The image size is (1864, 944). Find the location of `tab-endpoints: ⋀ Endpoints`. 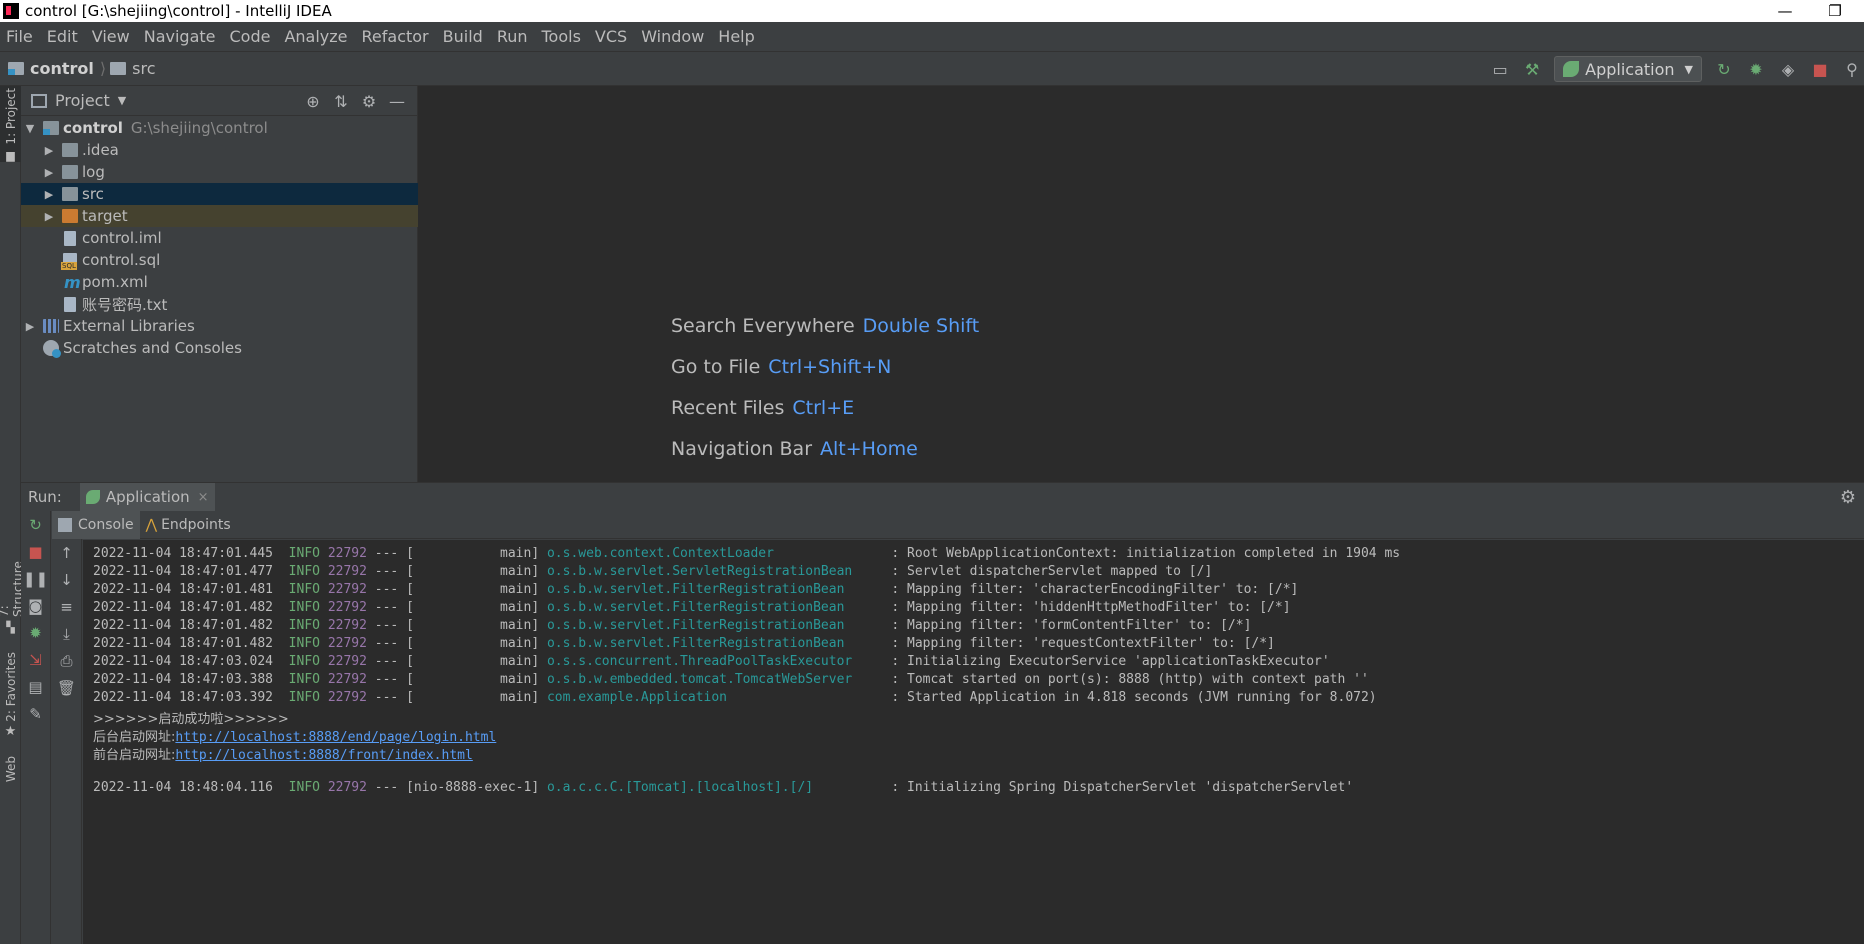

tab-endpoints: ⋀ Endpoints is located at coordinates (188, 525).